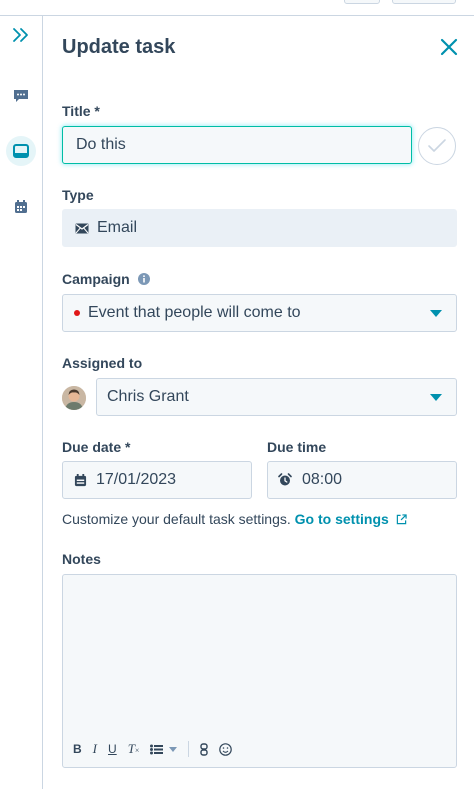 The height and width of the screenshot is (789, 474). I want to click on comments-tab, so click(21, 96).